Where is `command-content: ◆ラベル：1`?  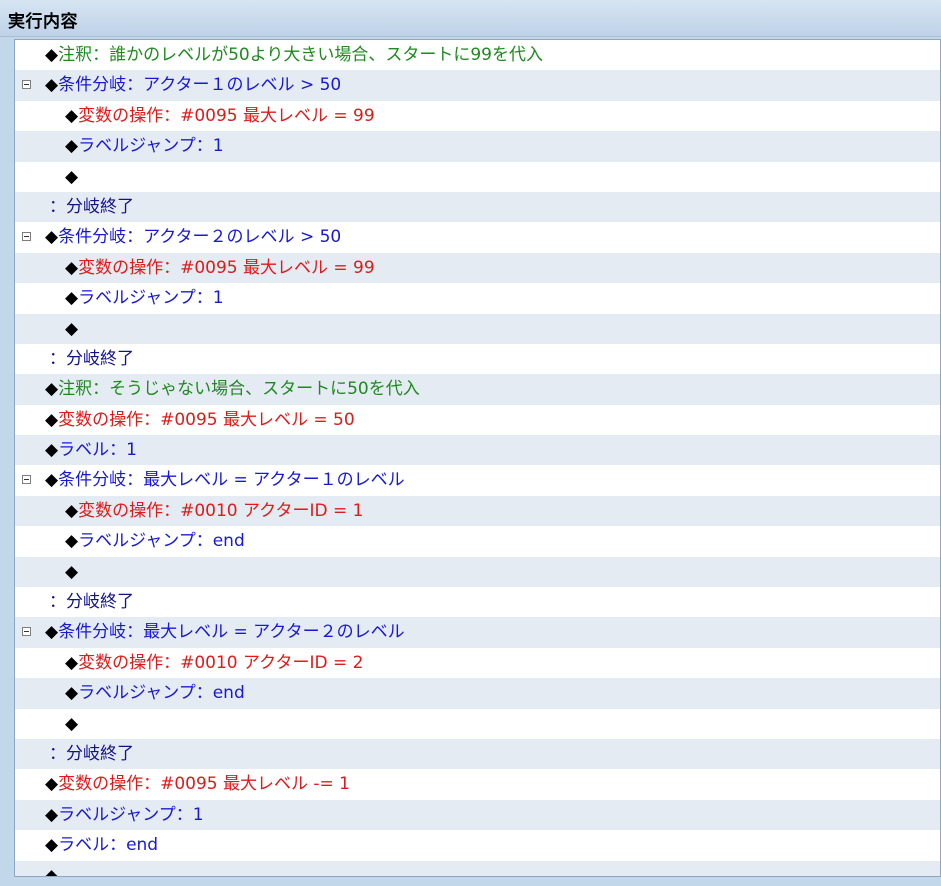
command-content: ◆ラベル：1 is located at coordinates (91, 450).